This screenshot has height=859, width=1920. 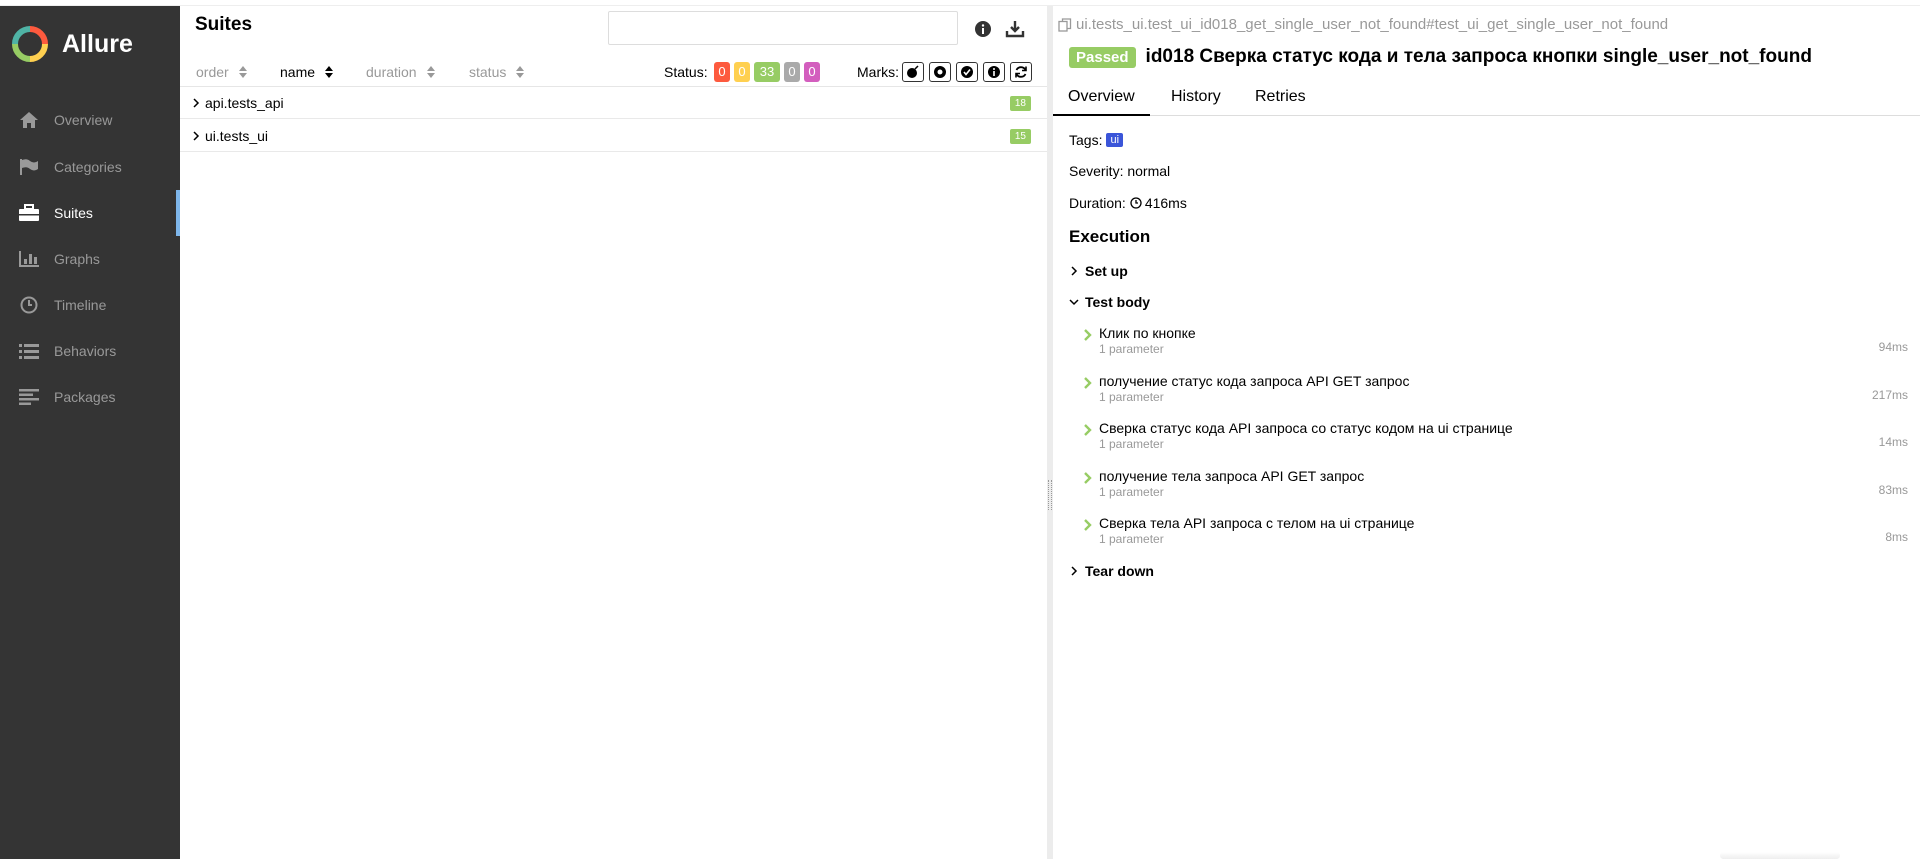 I want to click on chevron-down-icon, so click(x=1074, y=302).